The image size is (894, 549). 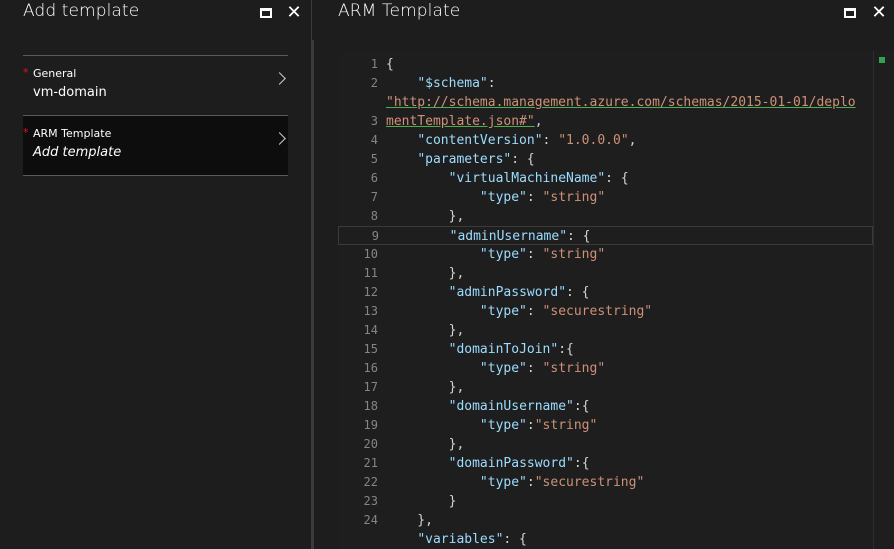 What do you see at coordinates (519, 463) in the screenshot?
I see `line-text: "domainPassword":{` at bounding box center [519, 463].